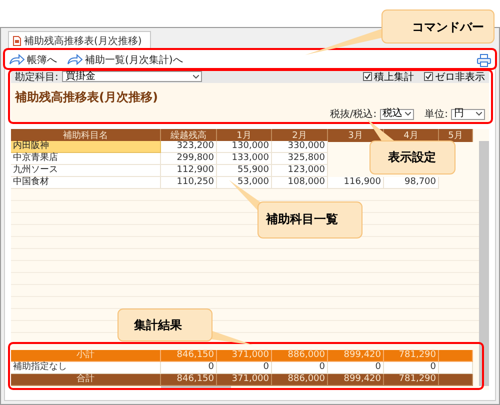  Describe the element at coordinates (125, 60) in the screenshot. I see `nav-link: 補助一覧(月次集計)へ` at that location.